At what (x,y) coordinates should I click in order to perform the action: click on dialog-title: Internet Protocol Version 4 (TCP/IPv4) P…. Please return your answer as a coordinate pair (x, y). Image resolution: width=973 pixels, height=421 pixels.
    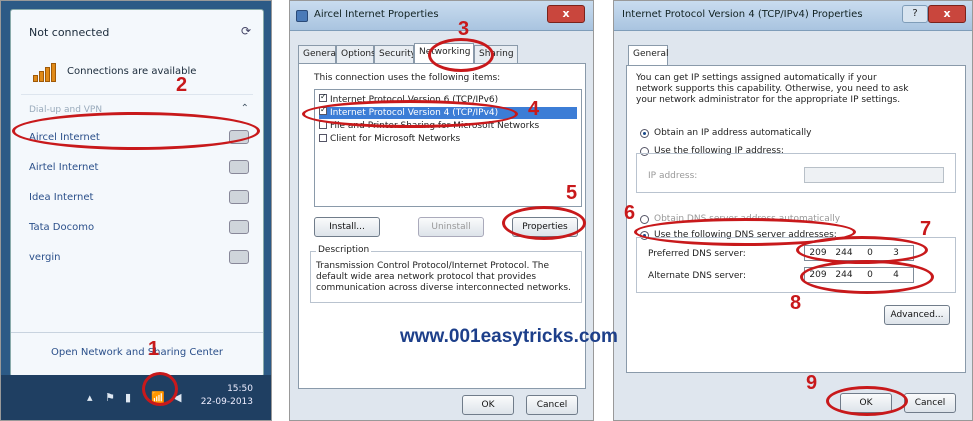
    Looking at the image, I should click on (742, 14).